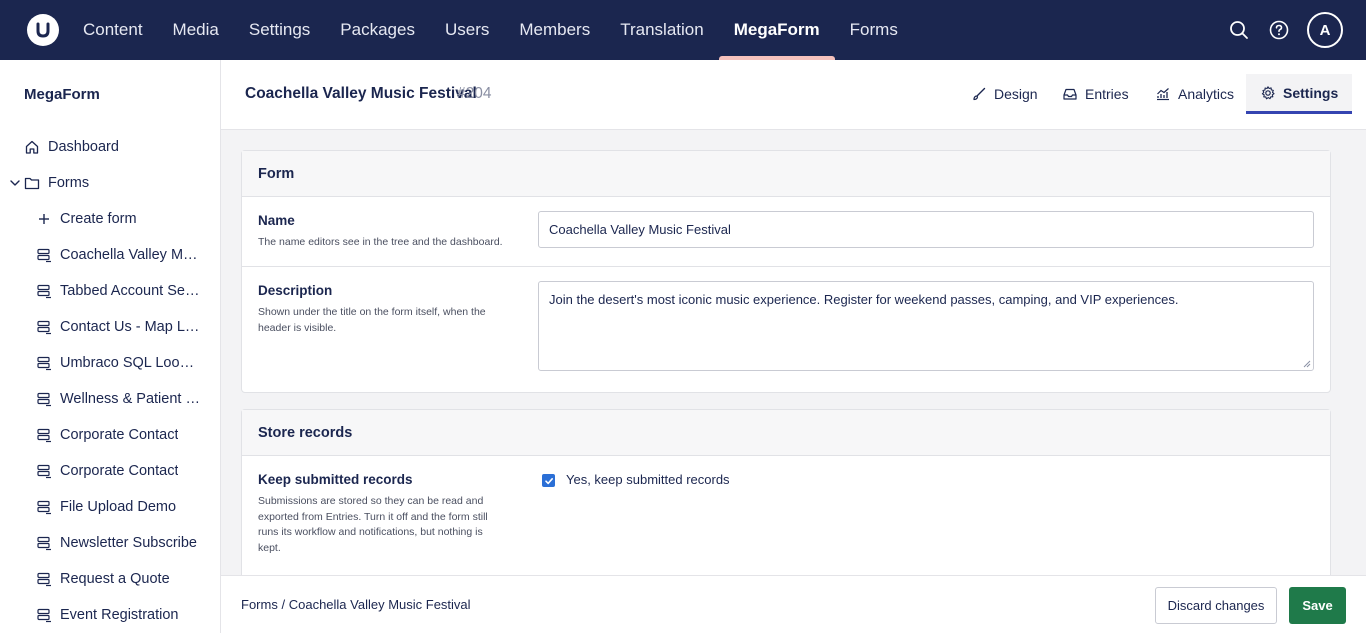 This screenshot has height=633, width=1366. I want to click on sidebar-item-label: Umbraco SQL Lookup, so click(130, 363).